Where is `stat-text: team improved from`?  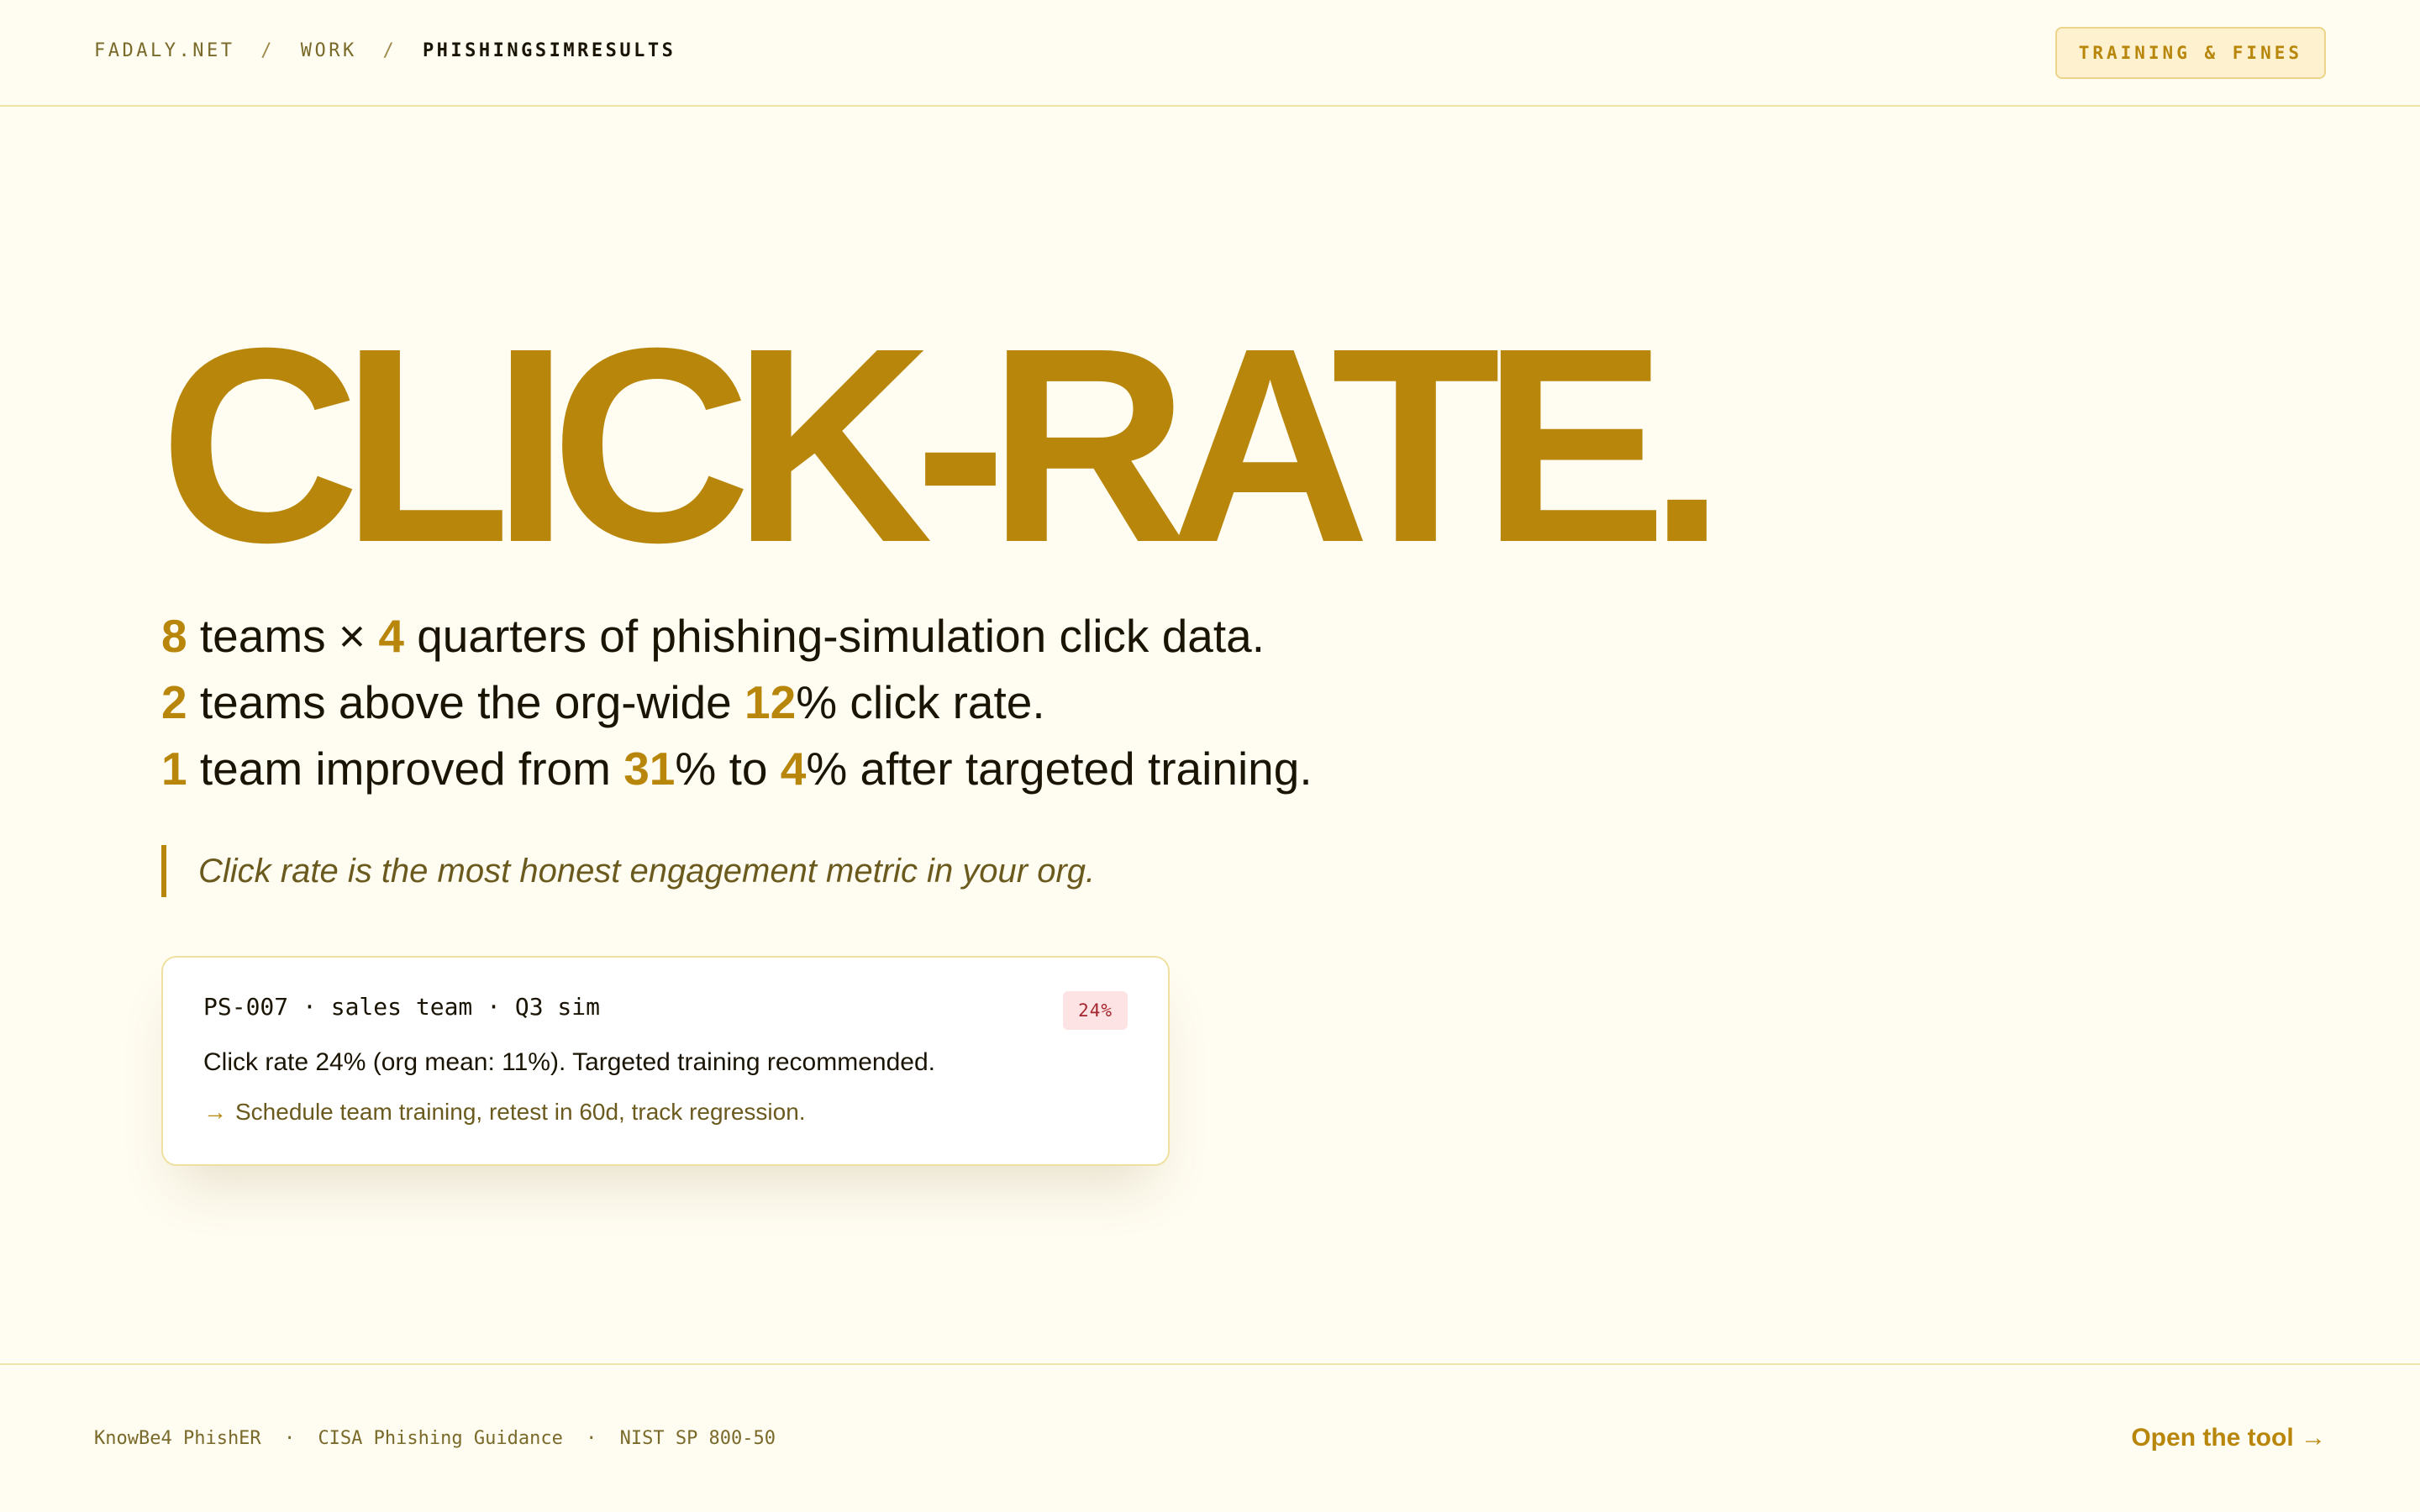 stat-text: team improved from is located at coordinates (405, 769).